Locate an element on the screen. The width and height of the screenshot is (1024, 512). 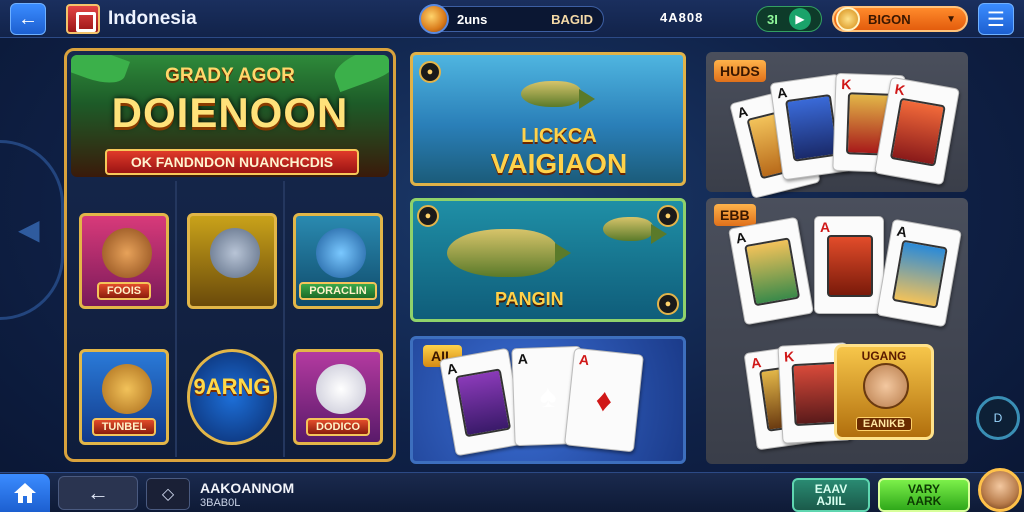
game-card-fish-hunter: ● ● ● PANGIN is located at coordinates (548, 260).